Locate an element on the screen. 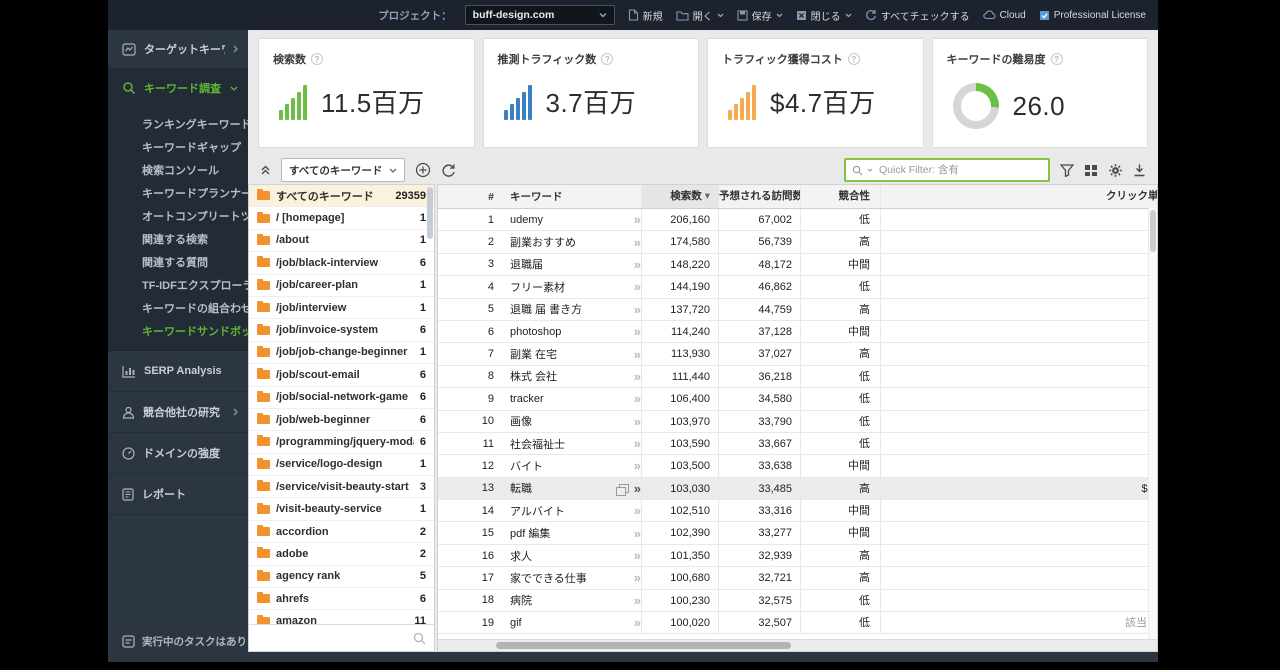 This screenshot has width=1280, height=670. keyword-group-row: adobe 2 is located at coordinates (341, 554).